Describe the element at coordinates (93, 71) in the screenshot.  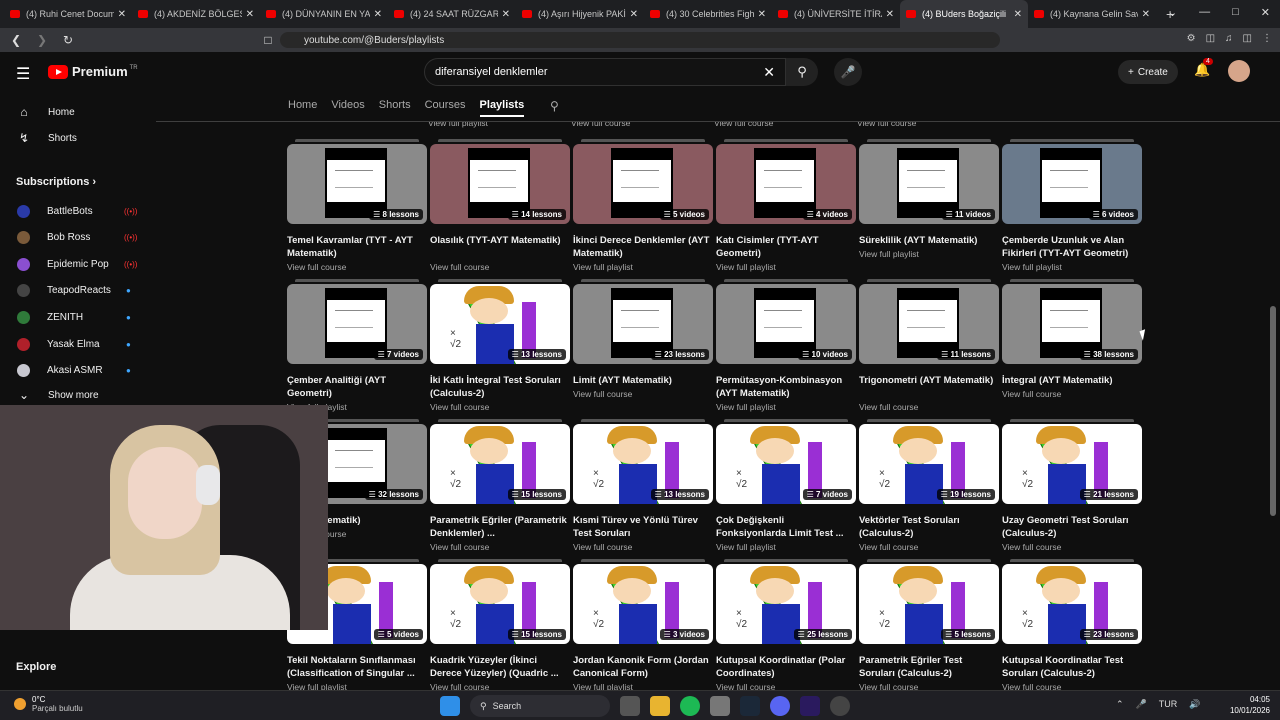
I see `youtube-logo: Premium TR` at that location.